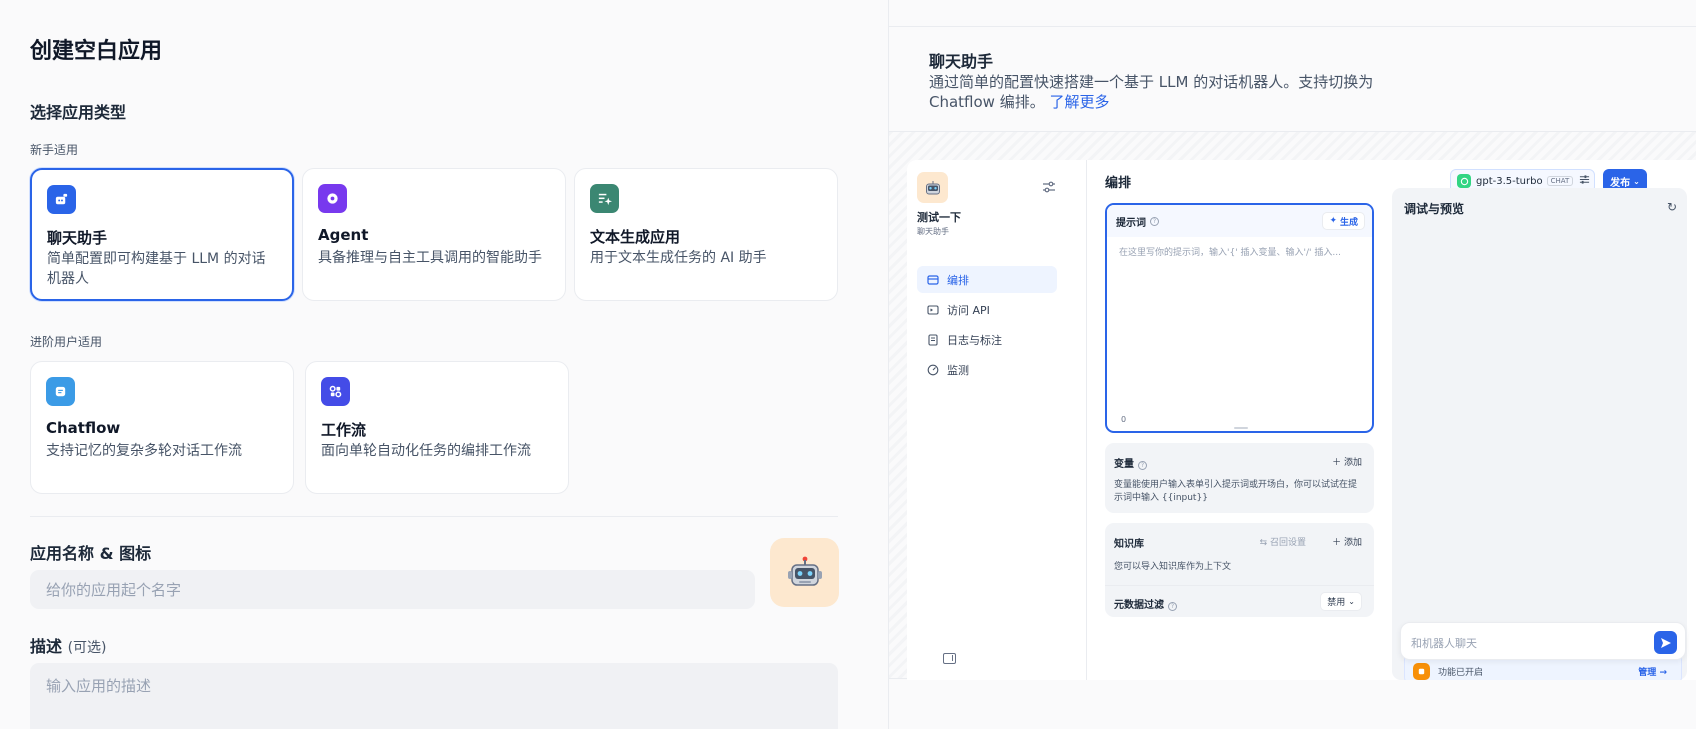 Image resolution: width=1696 pixels, height=729 pixels. What do you see at coordinates (1241, 428) in the screenshot?
I see `resize-handle` at bounding box center [1241, 428].